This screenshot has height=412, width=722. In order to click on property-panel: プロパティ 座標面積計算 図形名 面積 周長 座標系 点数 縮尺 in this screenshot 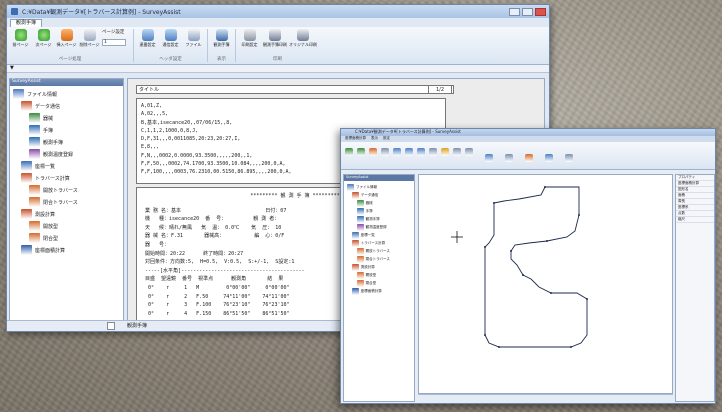, I will do `click(695, 288)`.